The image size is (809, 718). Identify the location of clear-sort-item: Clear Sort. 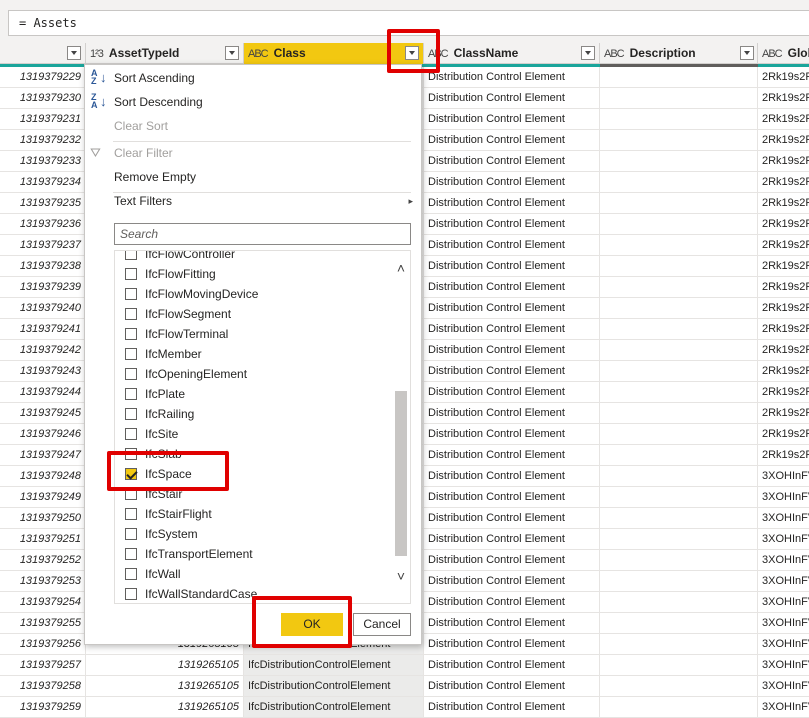
(253, 126).